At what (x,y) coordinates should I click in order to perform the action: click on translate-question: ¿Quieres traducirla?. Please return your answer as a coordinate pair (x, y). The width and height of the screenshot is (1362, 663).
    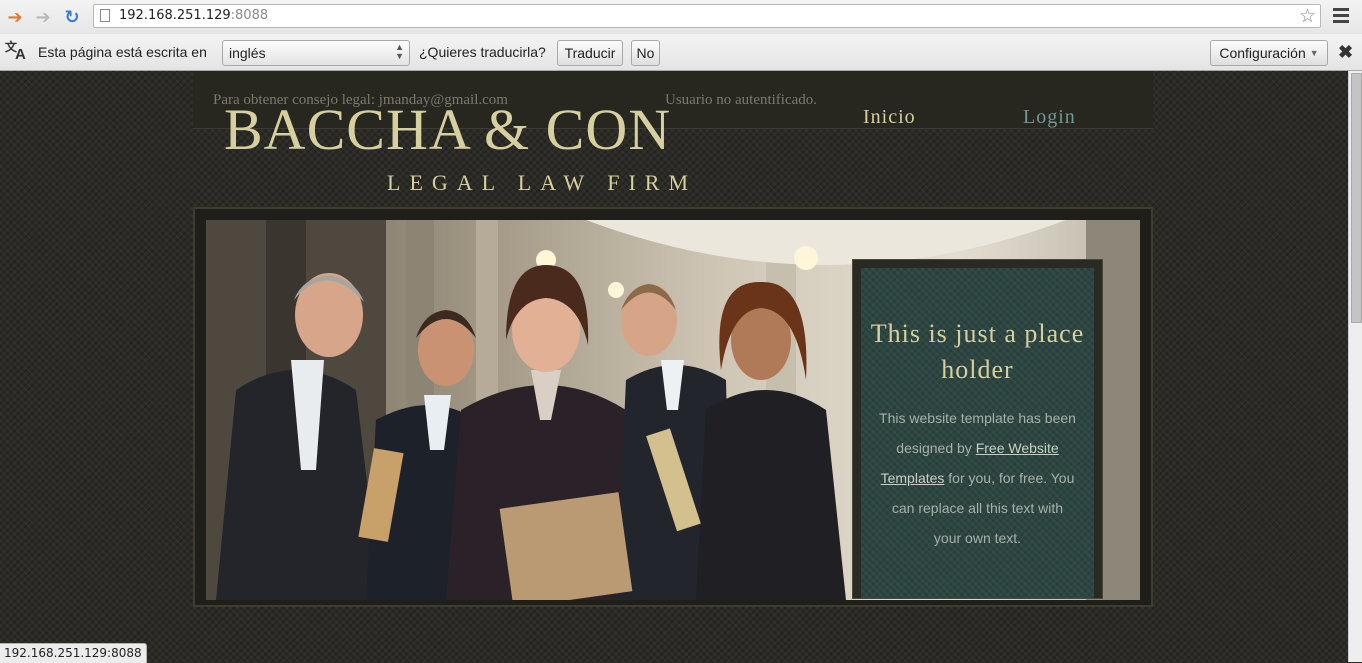
    Looking at the image, I should click on (482, 52).